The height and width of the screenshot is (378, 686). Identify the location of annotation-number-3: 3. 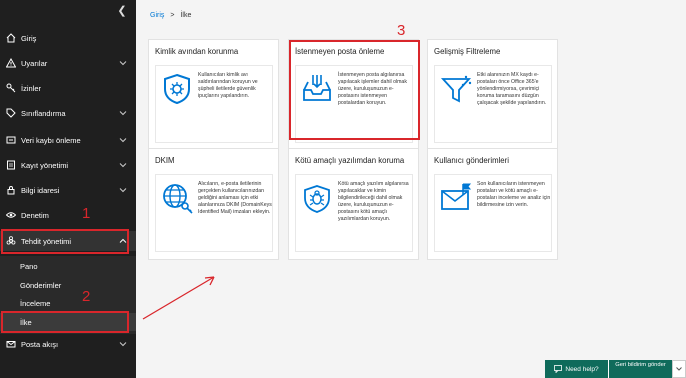
(401, 30).